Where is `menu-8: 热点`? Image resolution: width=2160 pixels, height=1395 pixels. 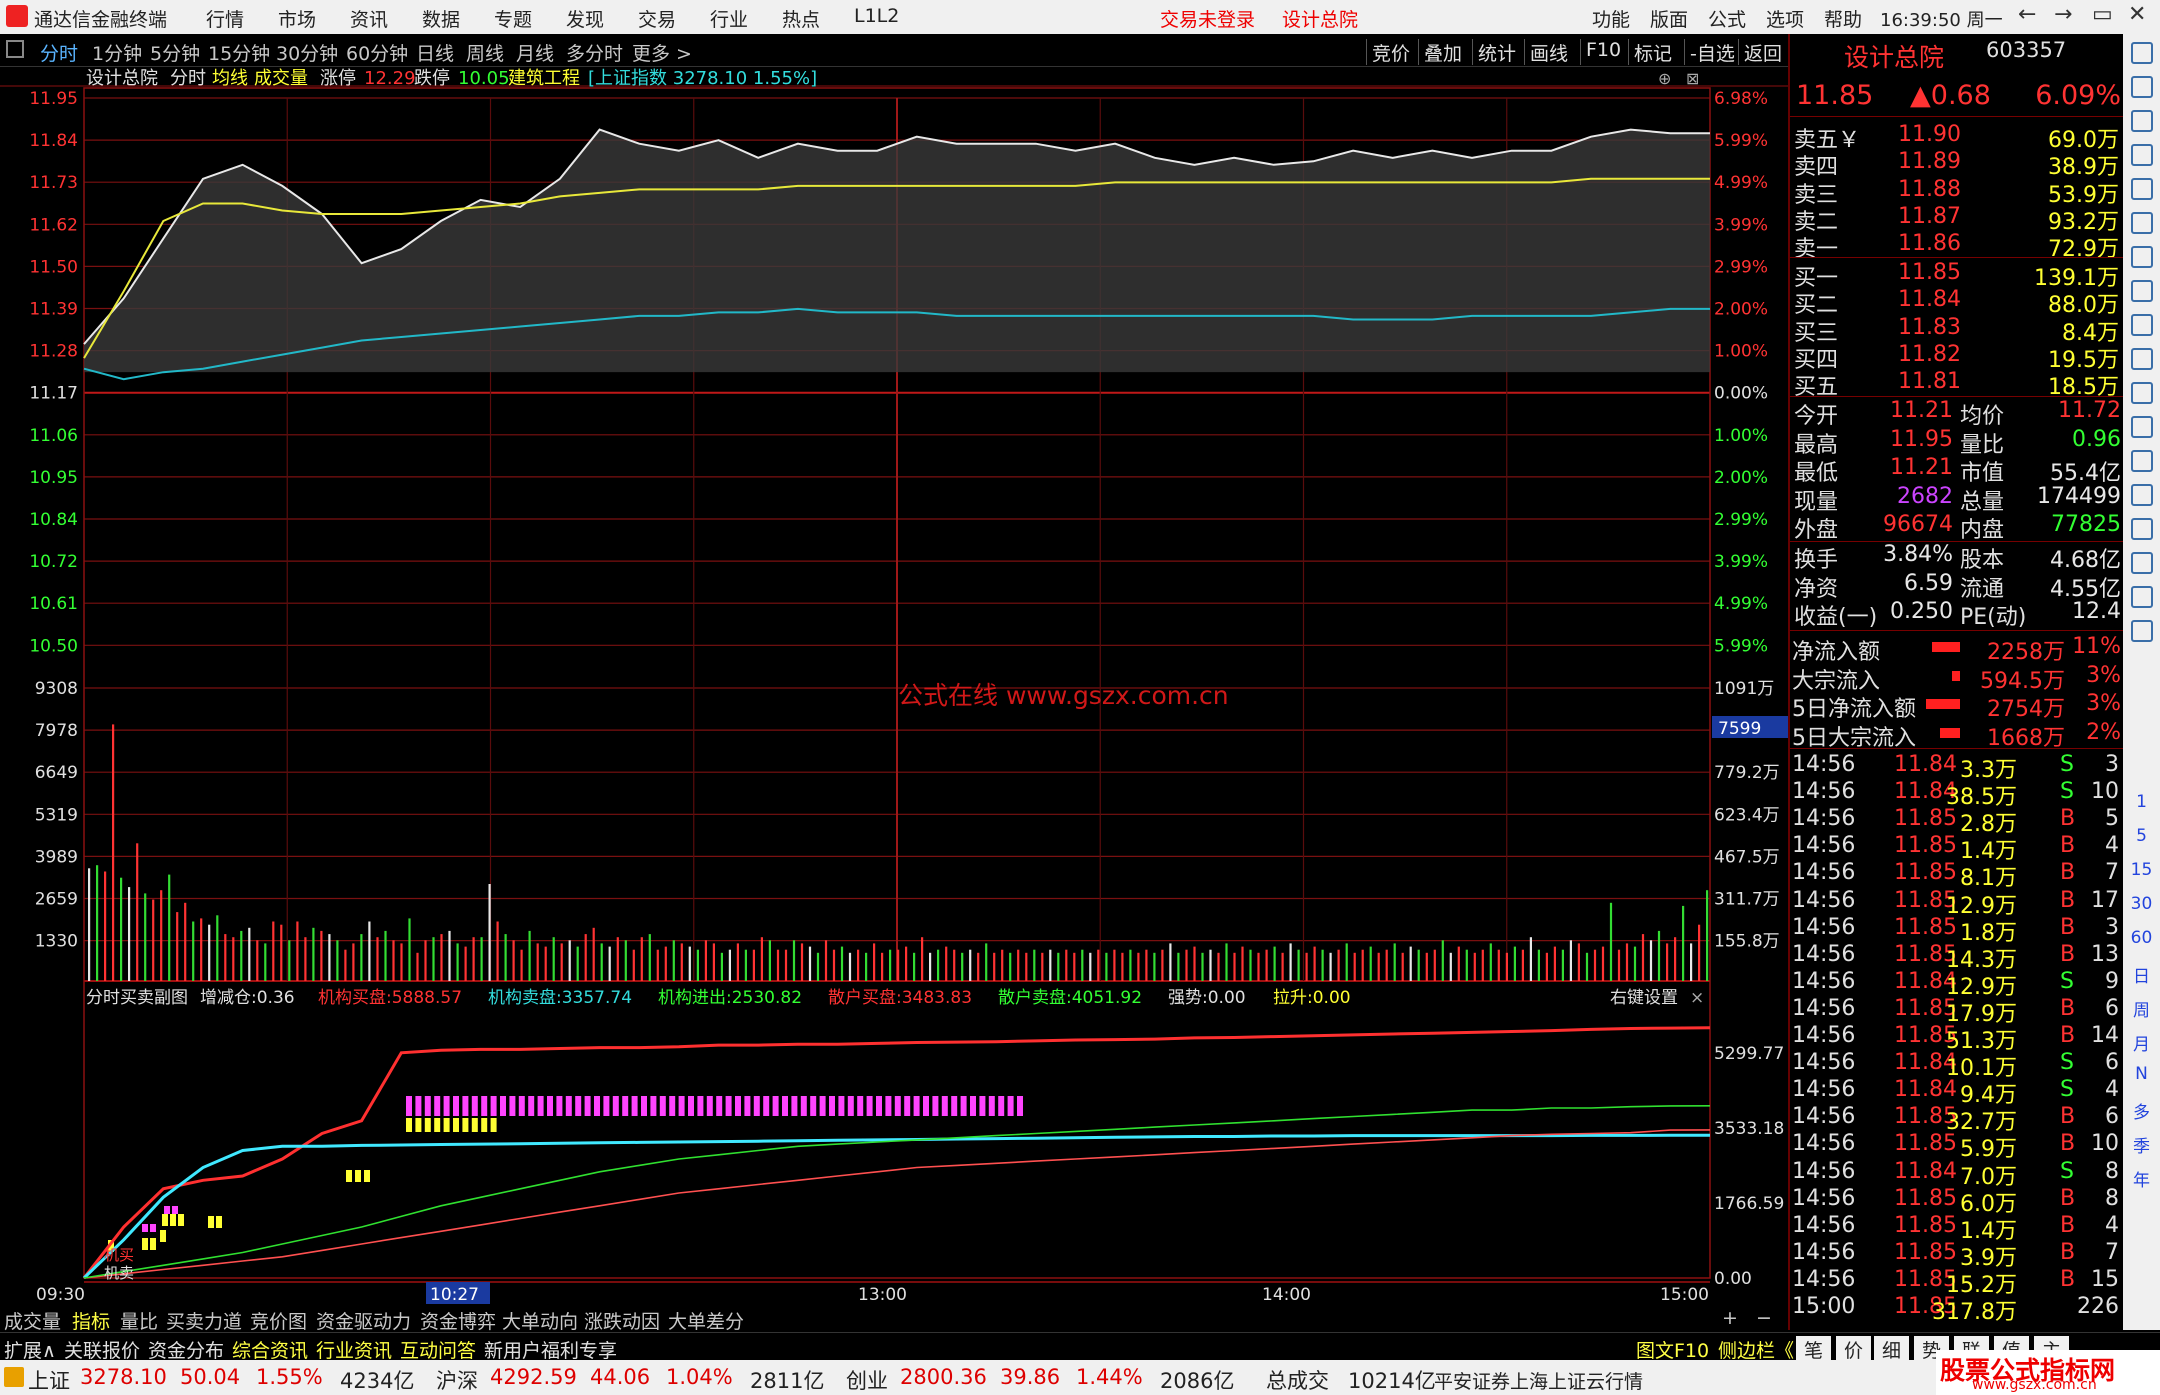
menu-8: 热点 is located at coordinates (818, 18).